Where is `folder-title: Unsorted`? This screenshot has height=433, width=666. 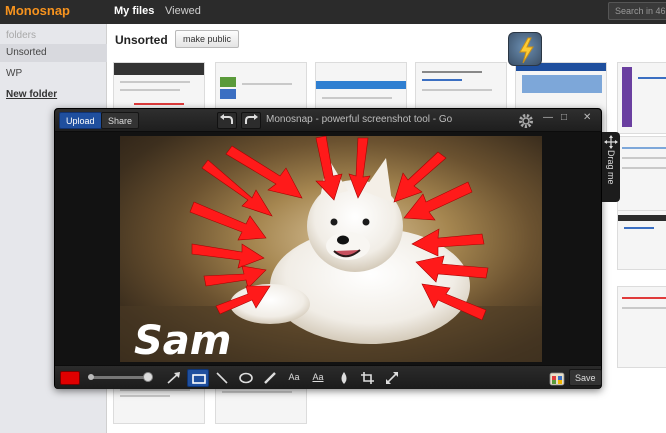
folder-title: Unsorted is located at coordinates (141, 40).